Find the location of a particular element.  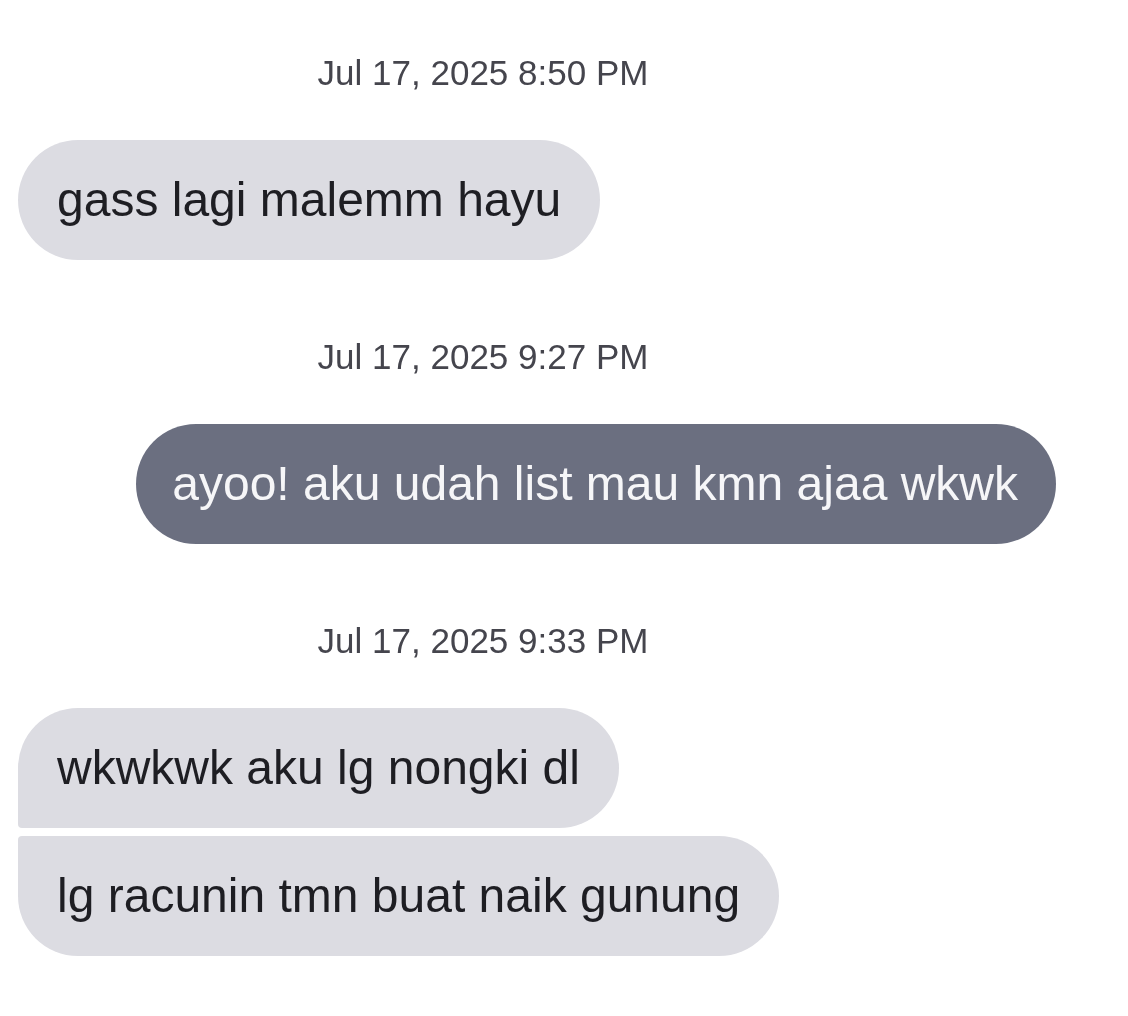

timestamp: Jul 17, 2025 9:27 PM is located at coordinates (483, 357).